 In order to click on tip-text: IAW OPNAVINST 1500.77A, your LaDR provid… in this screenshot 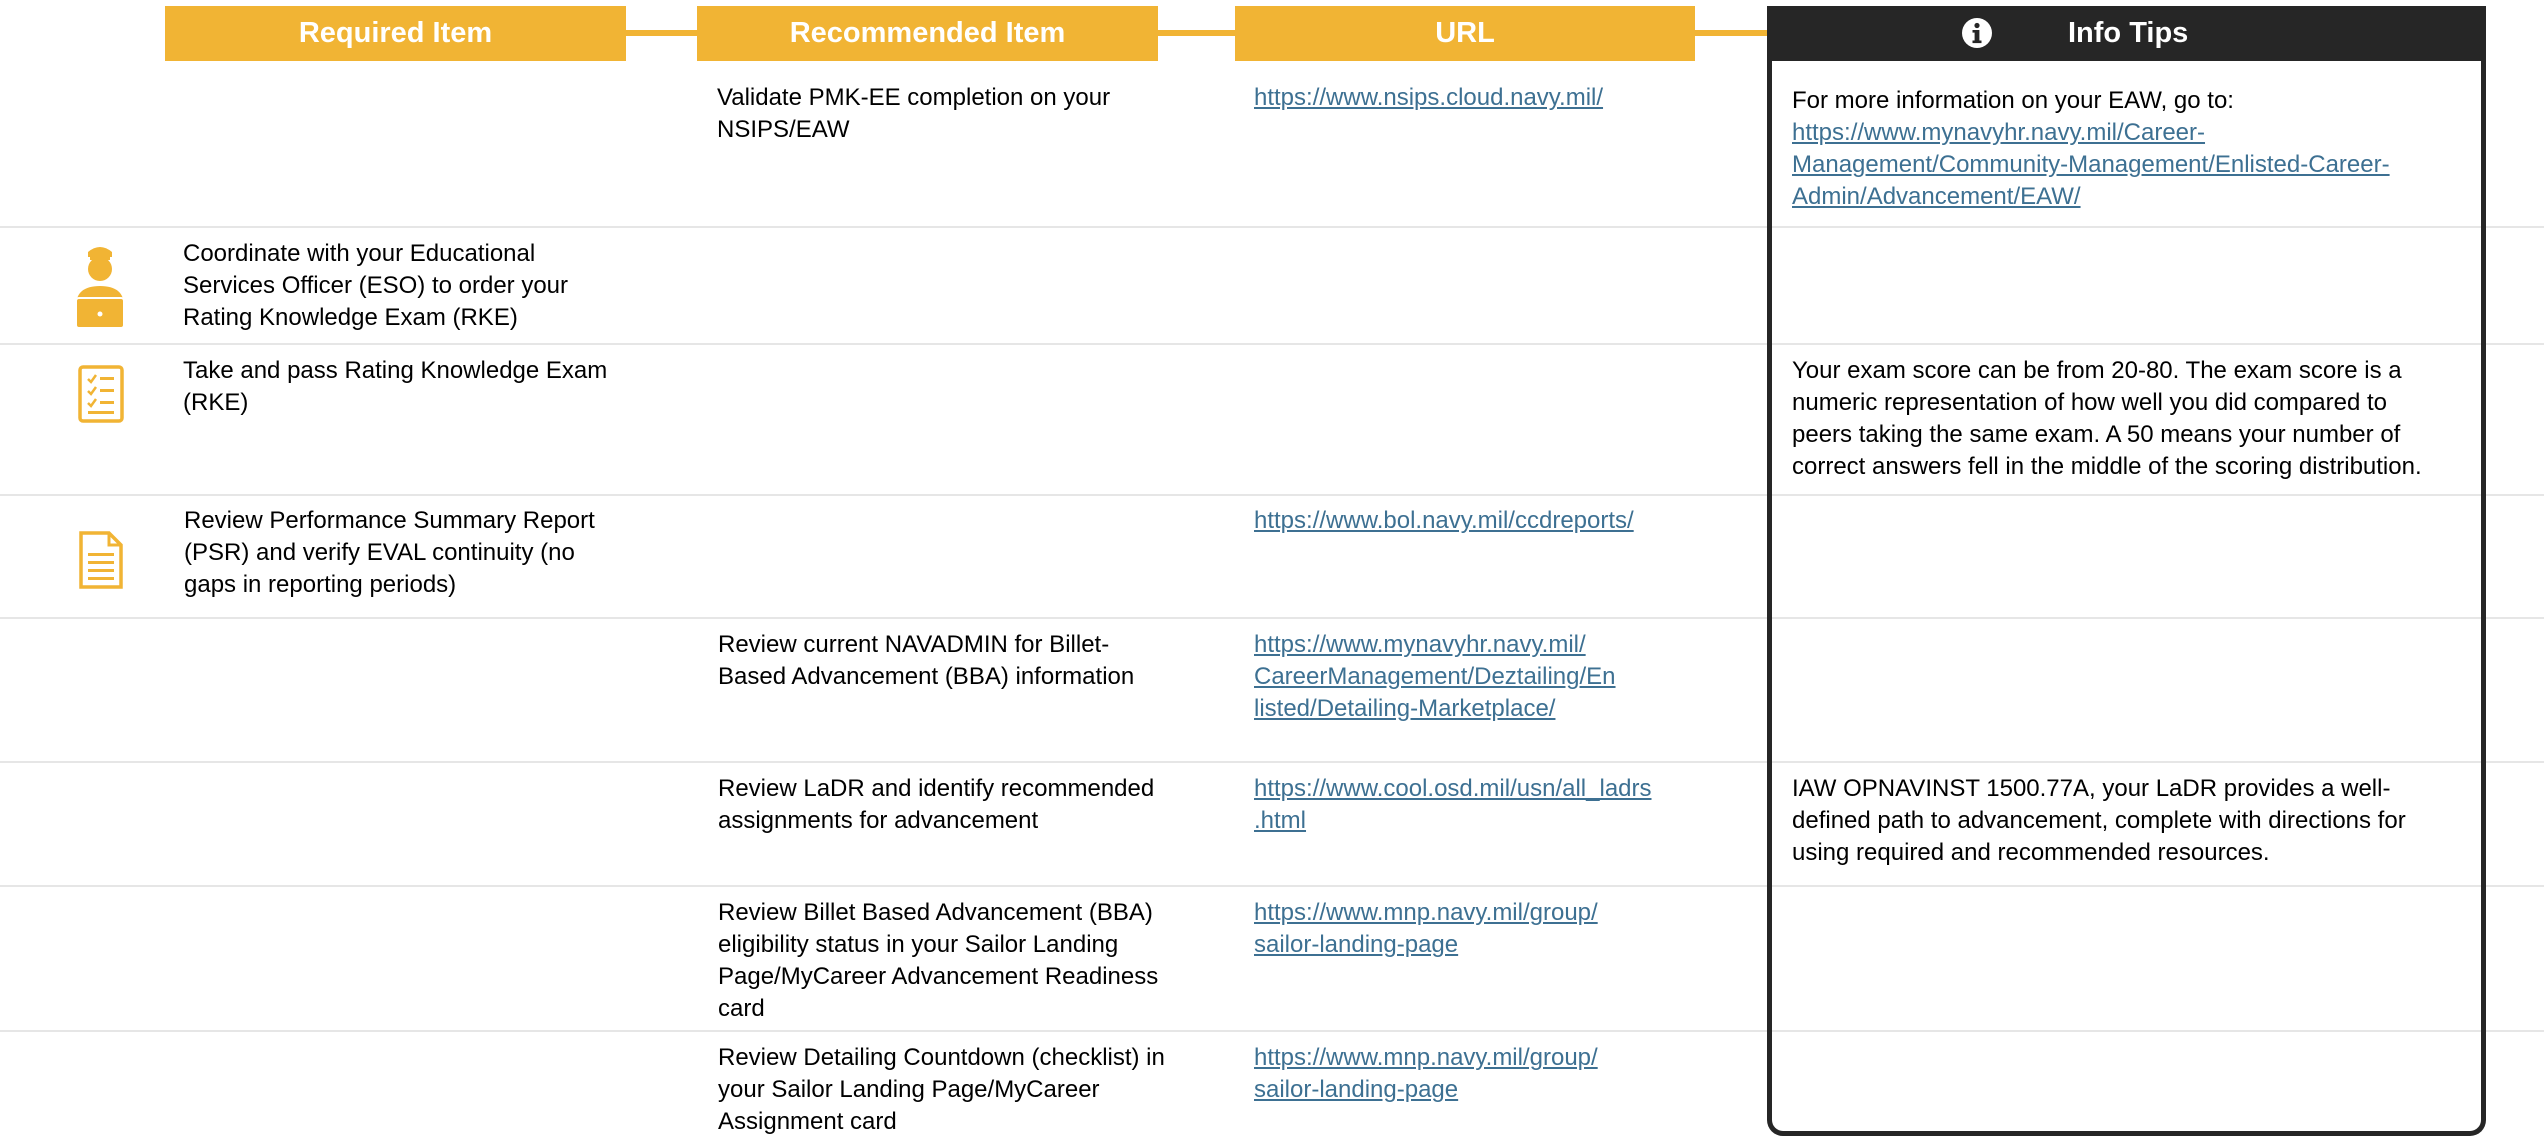, I will do `click(2099, 820)`.